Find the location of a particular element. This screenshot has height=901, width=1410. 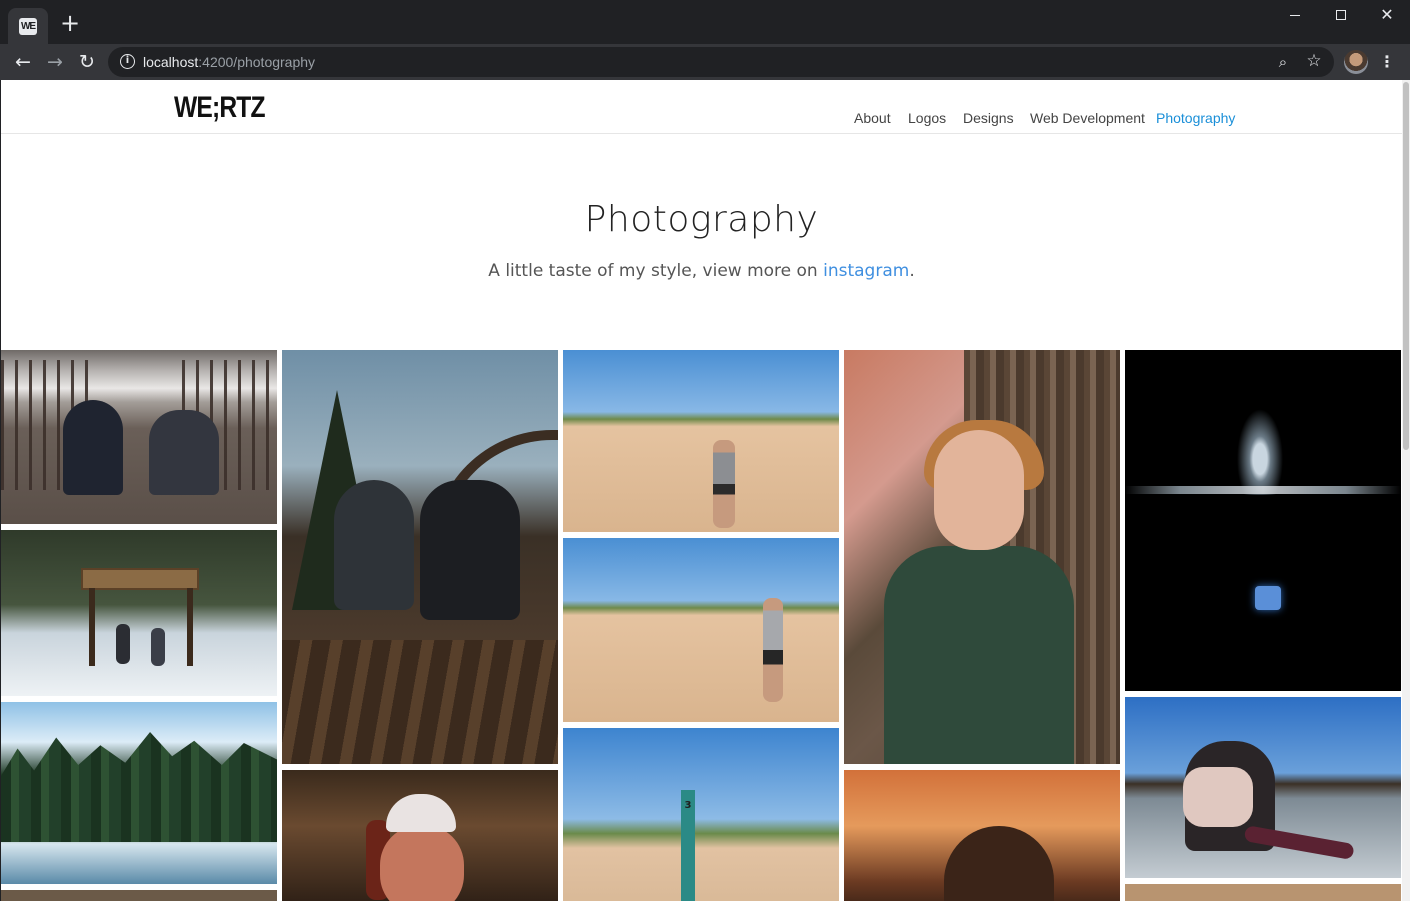

forward-button: → is located at coordinates (55, 62).